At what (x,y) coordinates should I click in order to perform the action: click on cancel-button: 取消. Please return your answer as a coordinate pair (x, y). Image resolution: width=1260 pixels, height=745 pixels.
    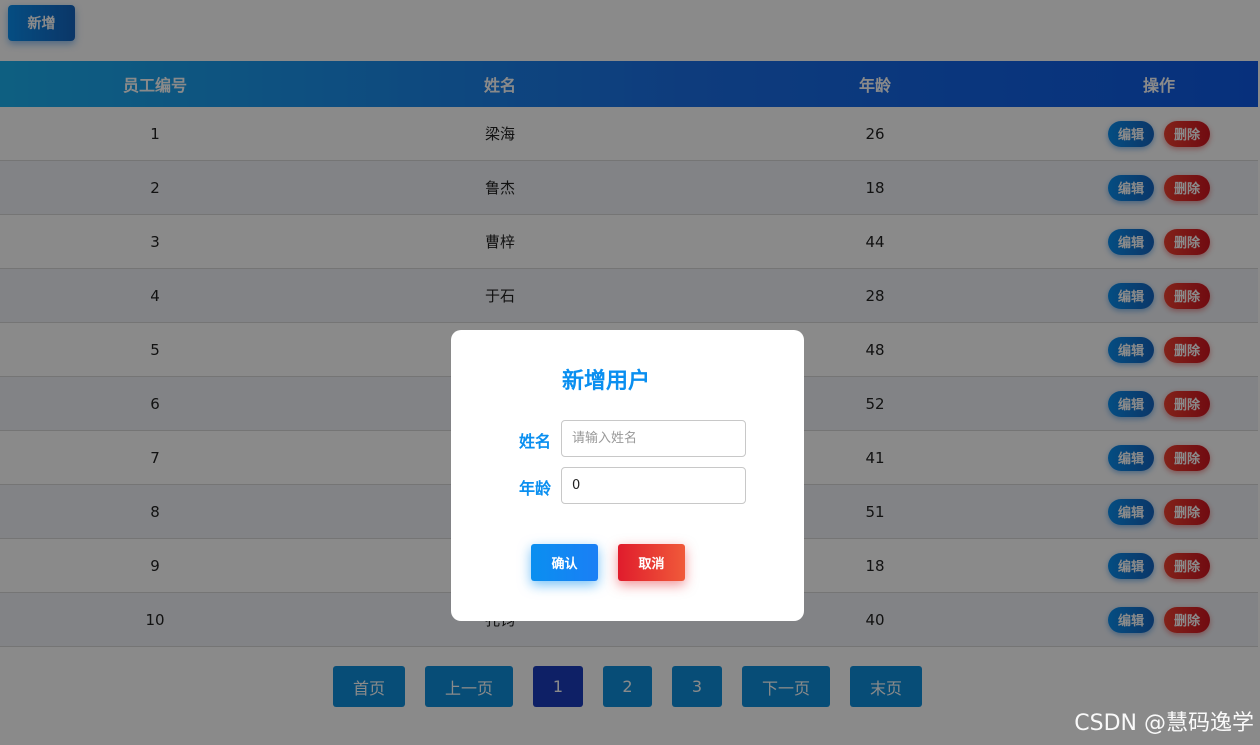
    Looking at the image, I should click on (651, 562).